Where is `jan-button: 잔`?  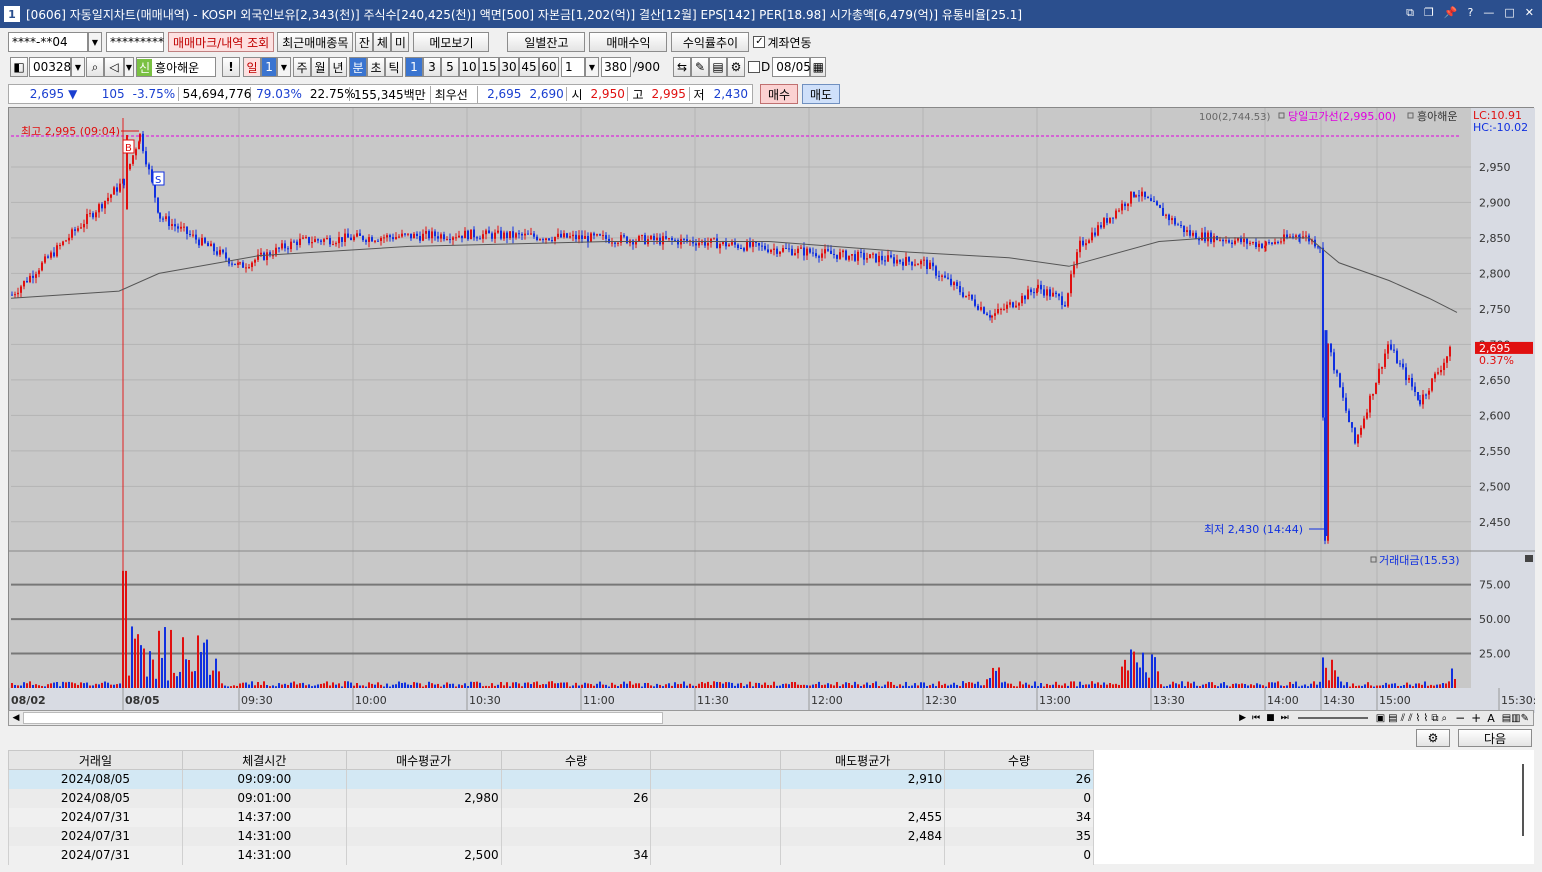
jan-button: 잔 is located at coordinates (364, 42).